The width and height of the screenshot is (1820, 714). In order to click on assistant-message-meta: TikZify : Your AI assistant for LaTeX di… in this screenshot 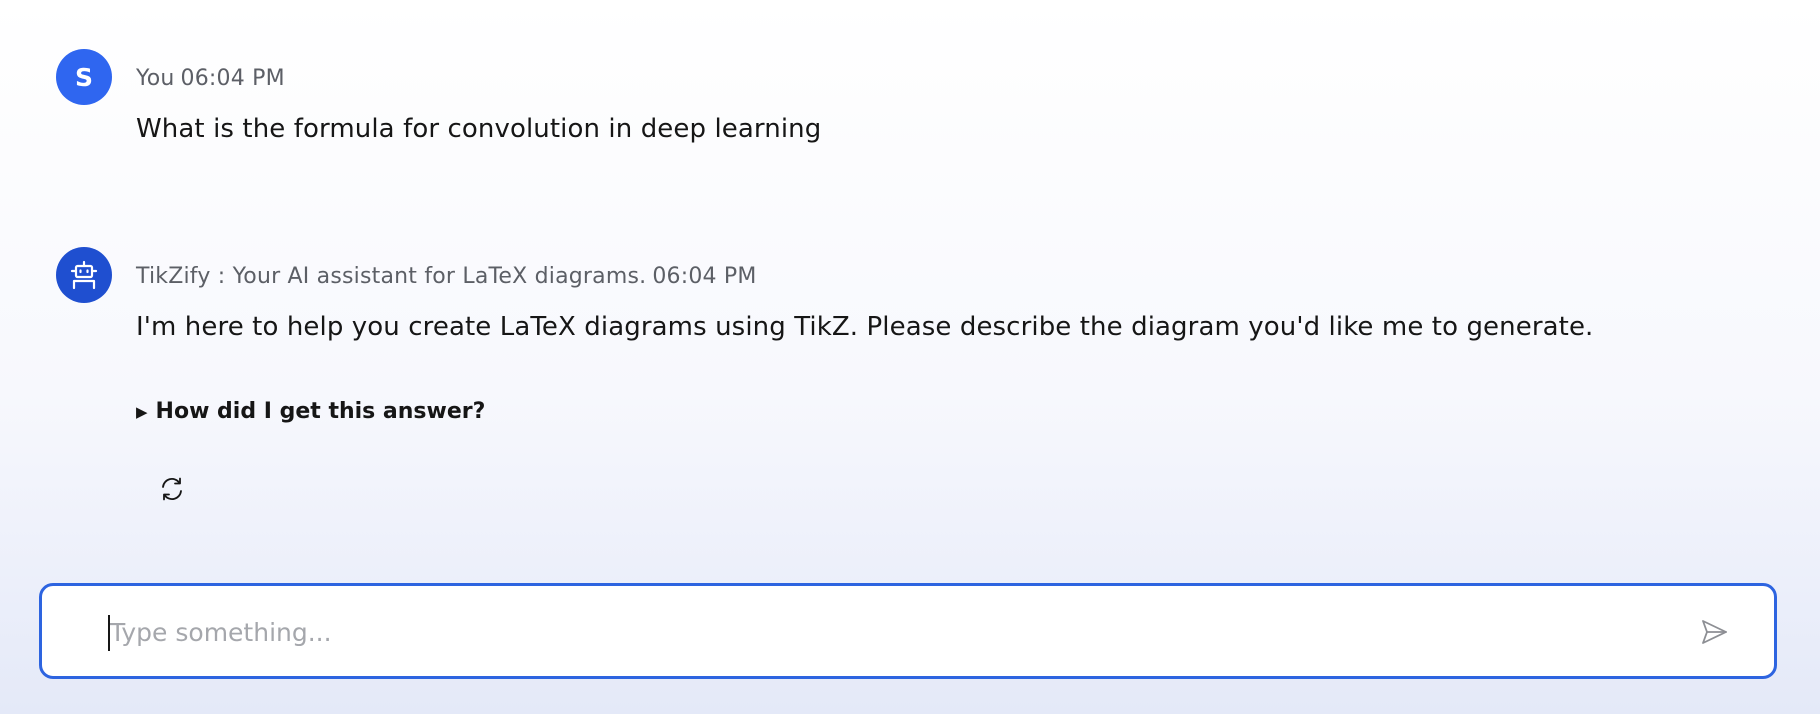, I will do `click(446, 276)`.